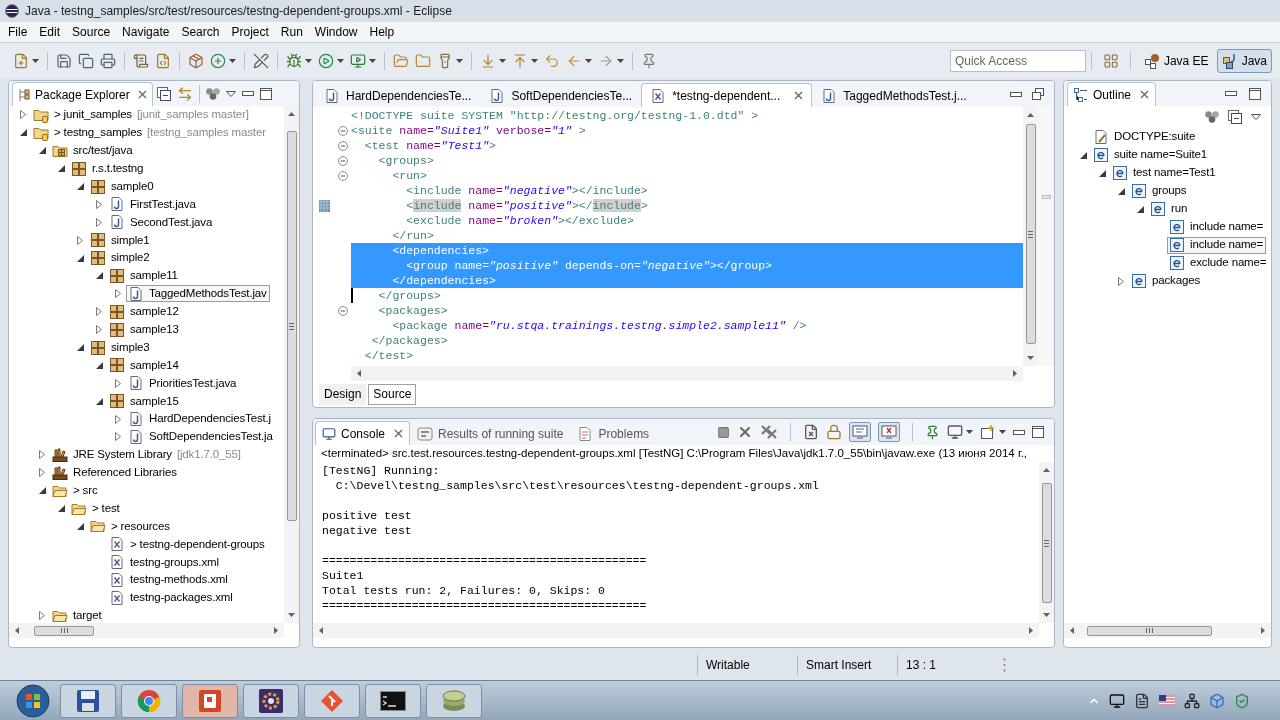 This screenshot has width=1280, height=720. I want to click on pin-icon, so click(932, 432).